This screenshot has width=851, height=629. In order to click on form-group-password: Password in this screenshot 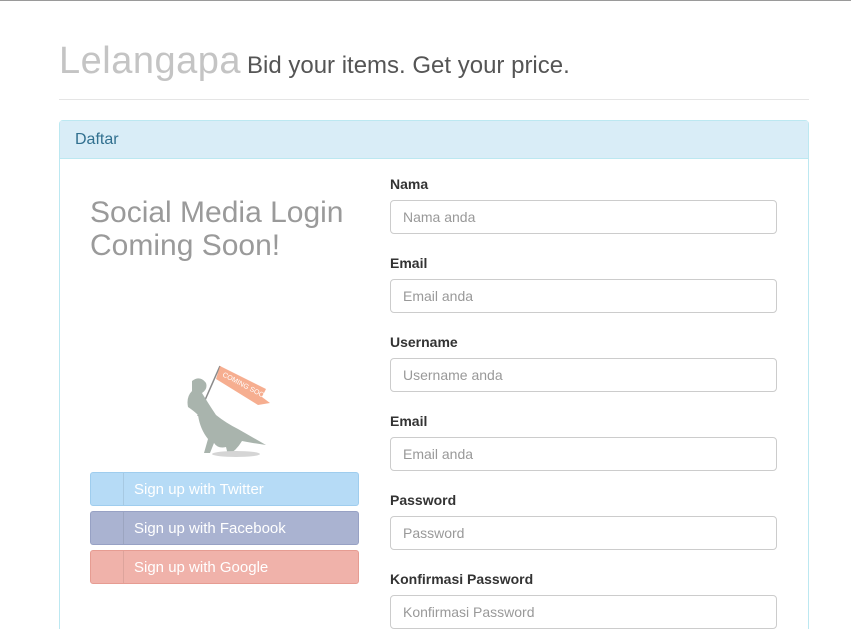, I will do `click(584, 521)`.